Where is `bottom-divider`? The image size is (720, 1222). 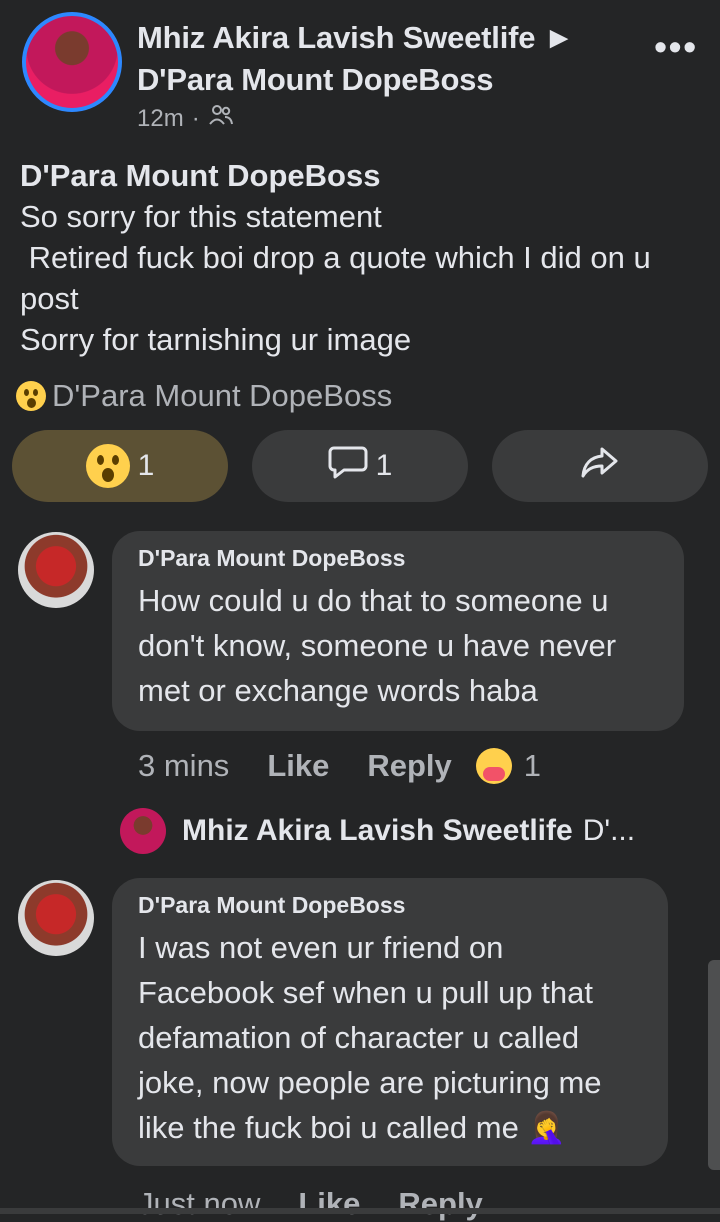 bottom-divider is located at coordinates (360, 1211).